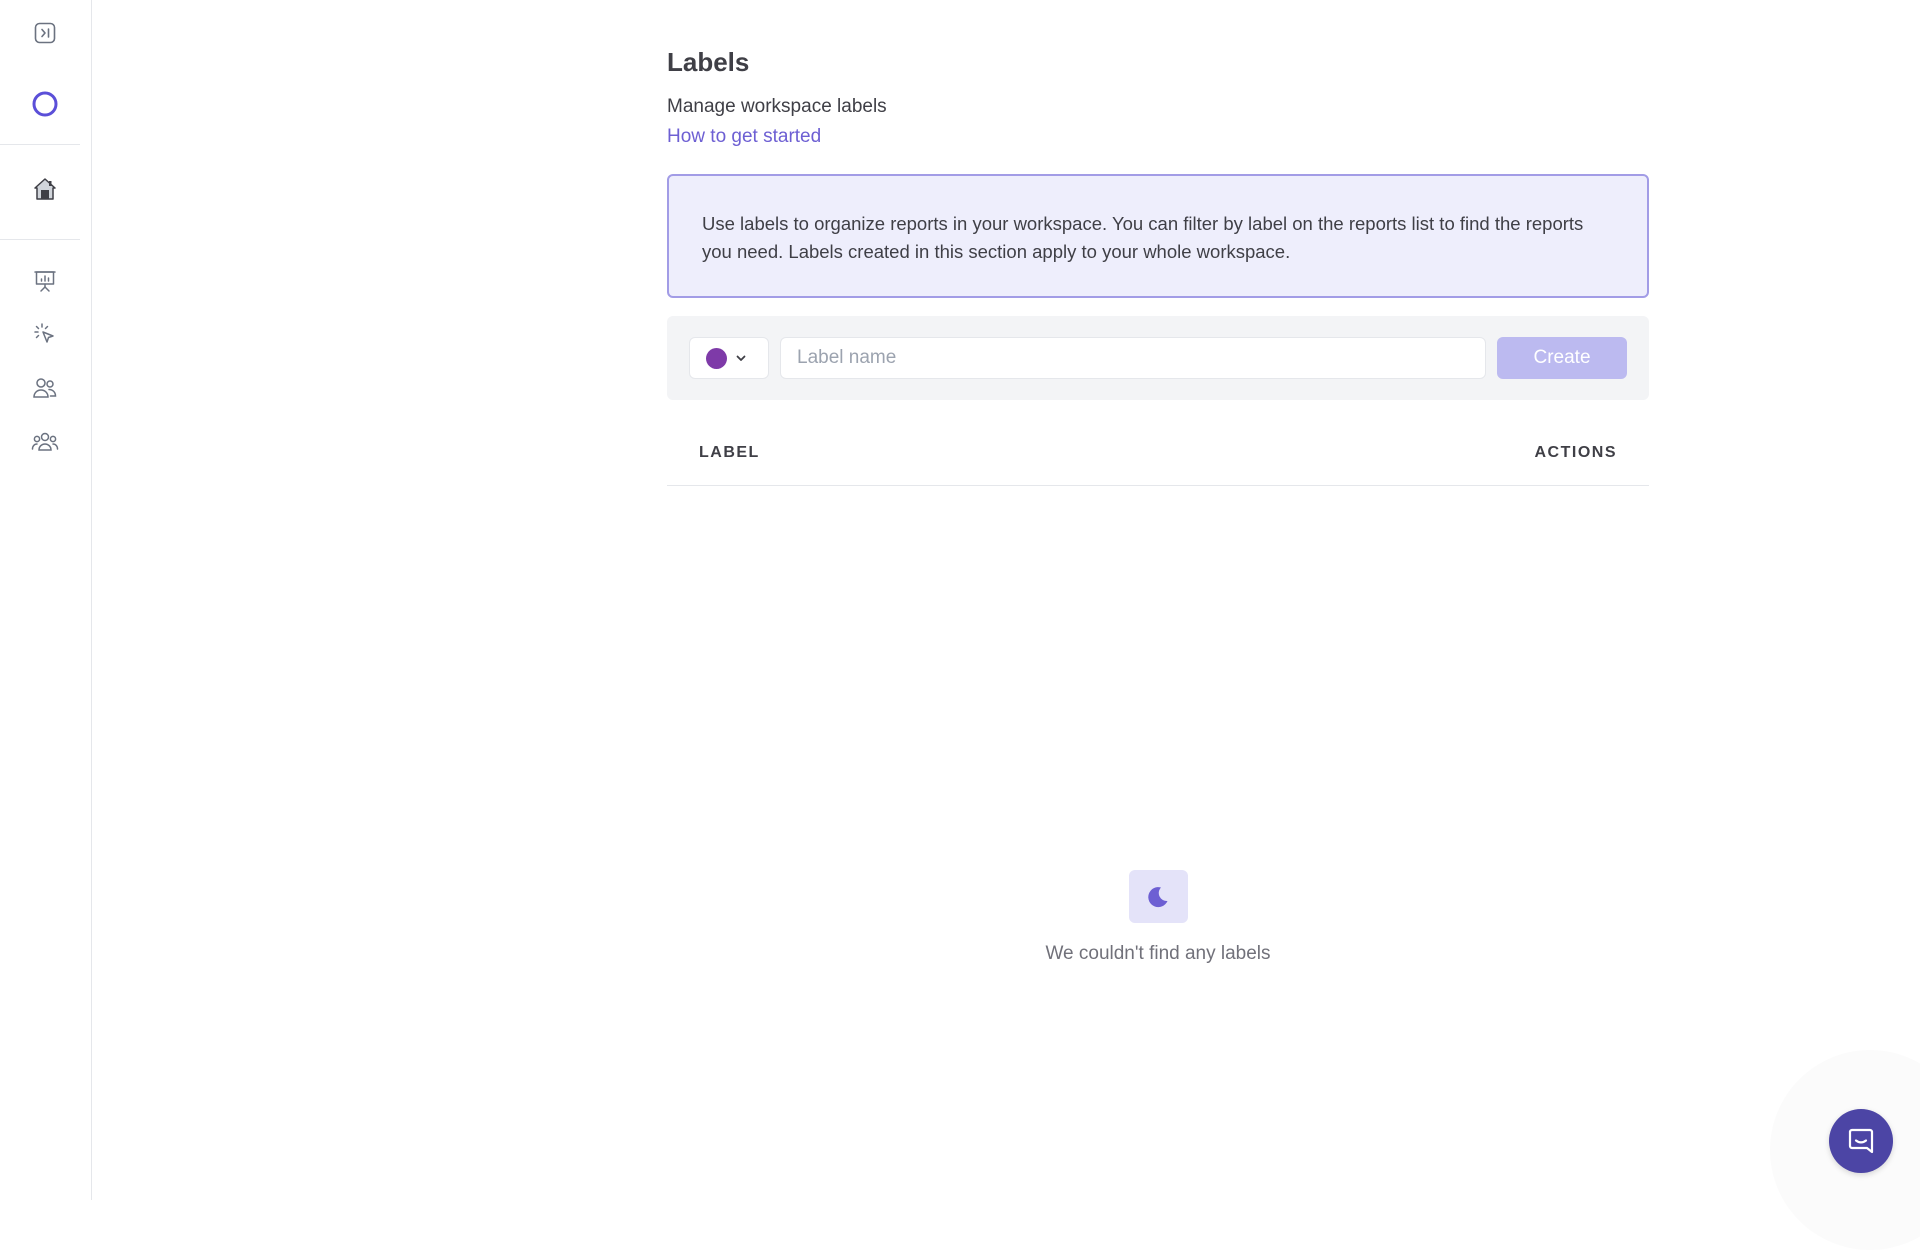 This screenshot has height=1250, width=1920. I want to click on presentation-chart-icon, so click(45, 281).